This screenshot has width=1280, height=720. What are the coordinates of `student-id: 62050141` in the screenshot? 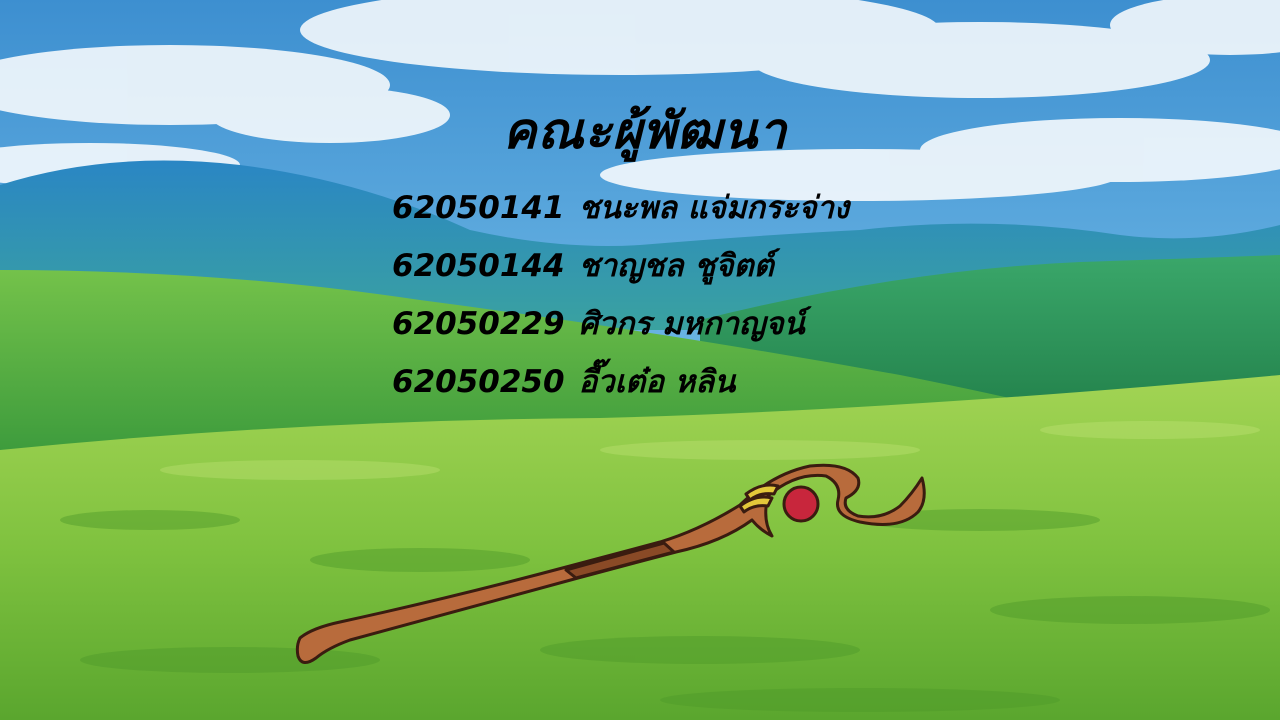 It's located at (478, 208).